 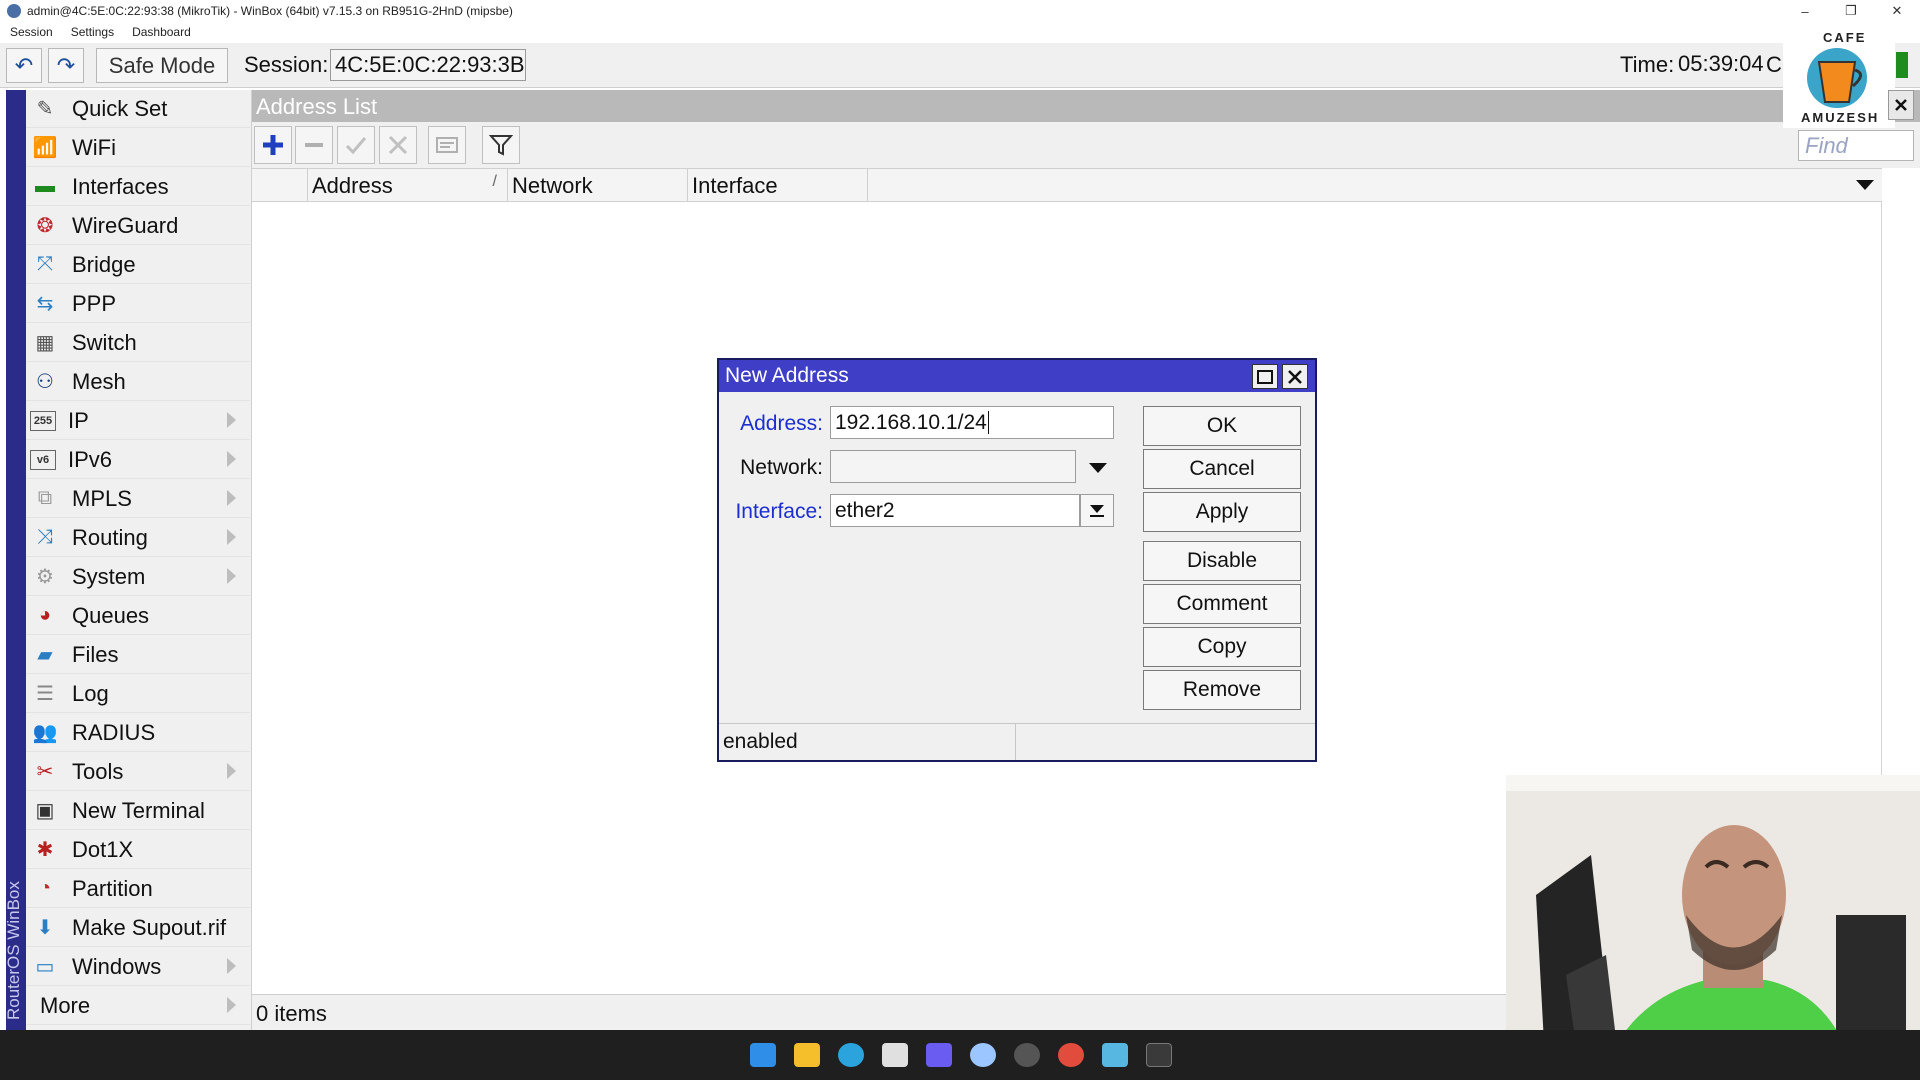 What do you see at coordinates (851, 1055) in the screenshot?
I see `edge-browser-icon` at bounding box center [851, 1055].